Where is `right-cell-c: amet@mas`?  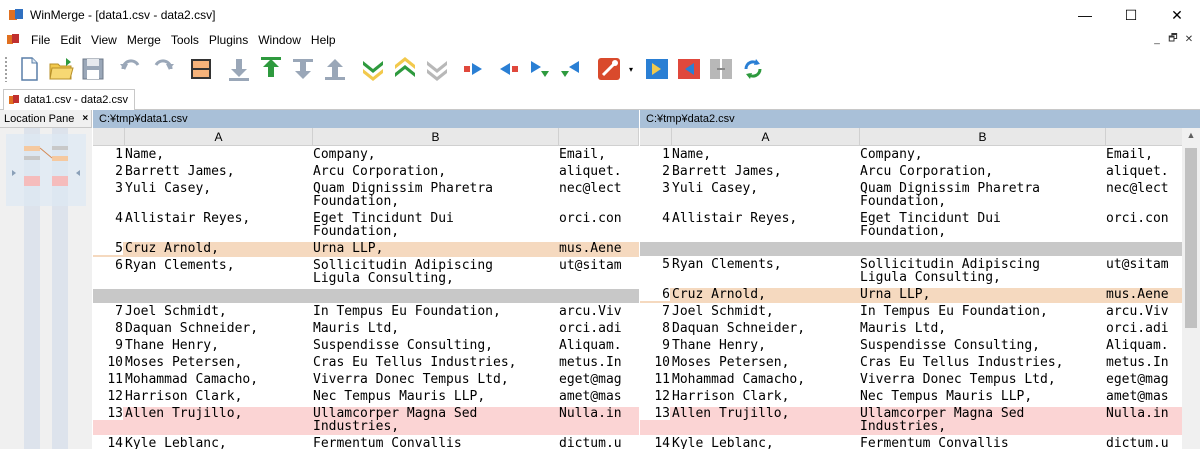 right-cell-c: amet@mas is located at coordinates (1144, 396).